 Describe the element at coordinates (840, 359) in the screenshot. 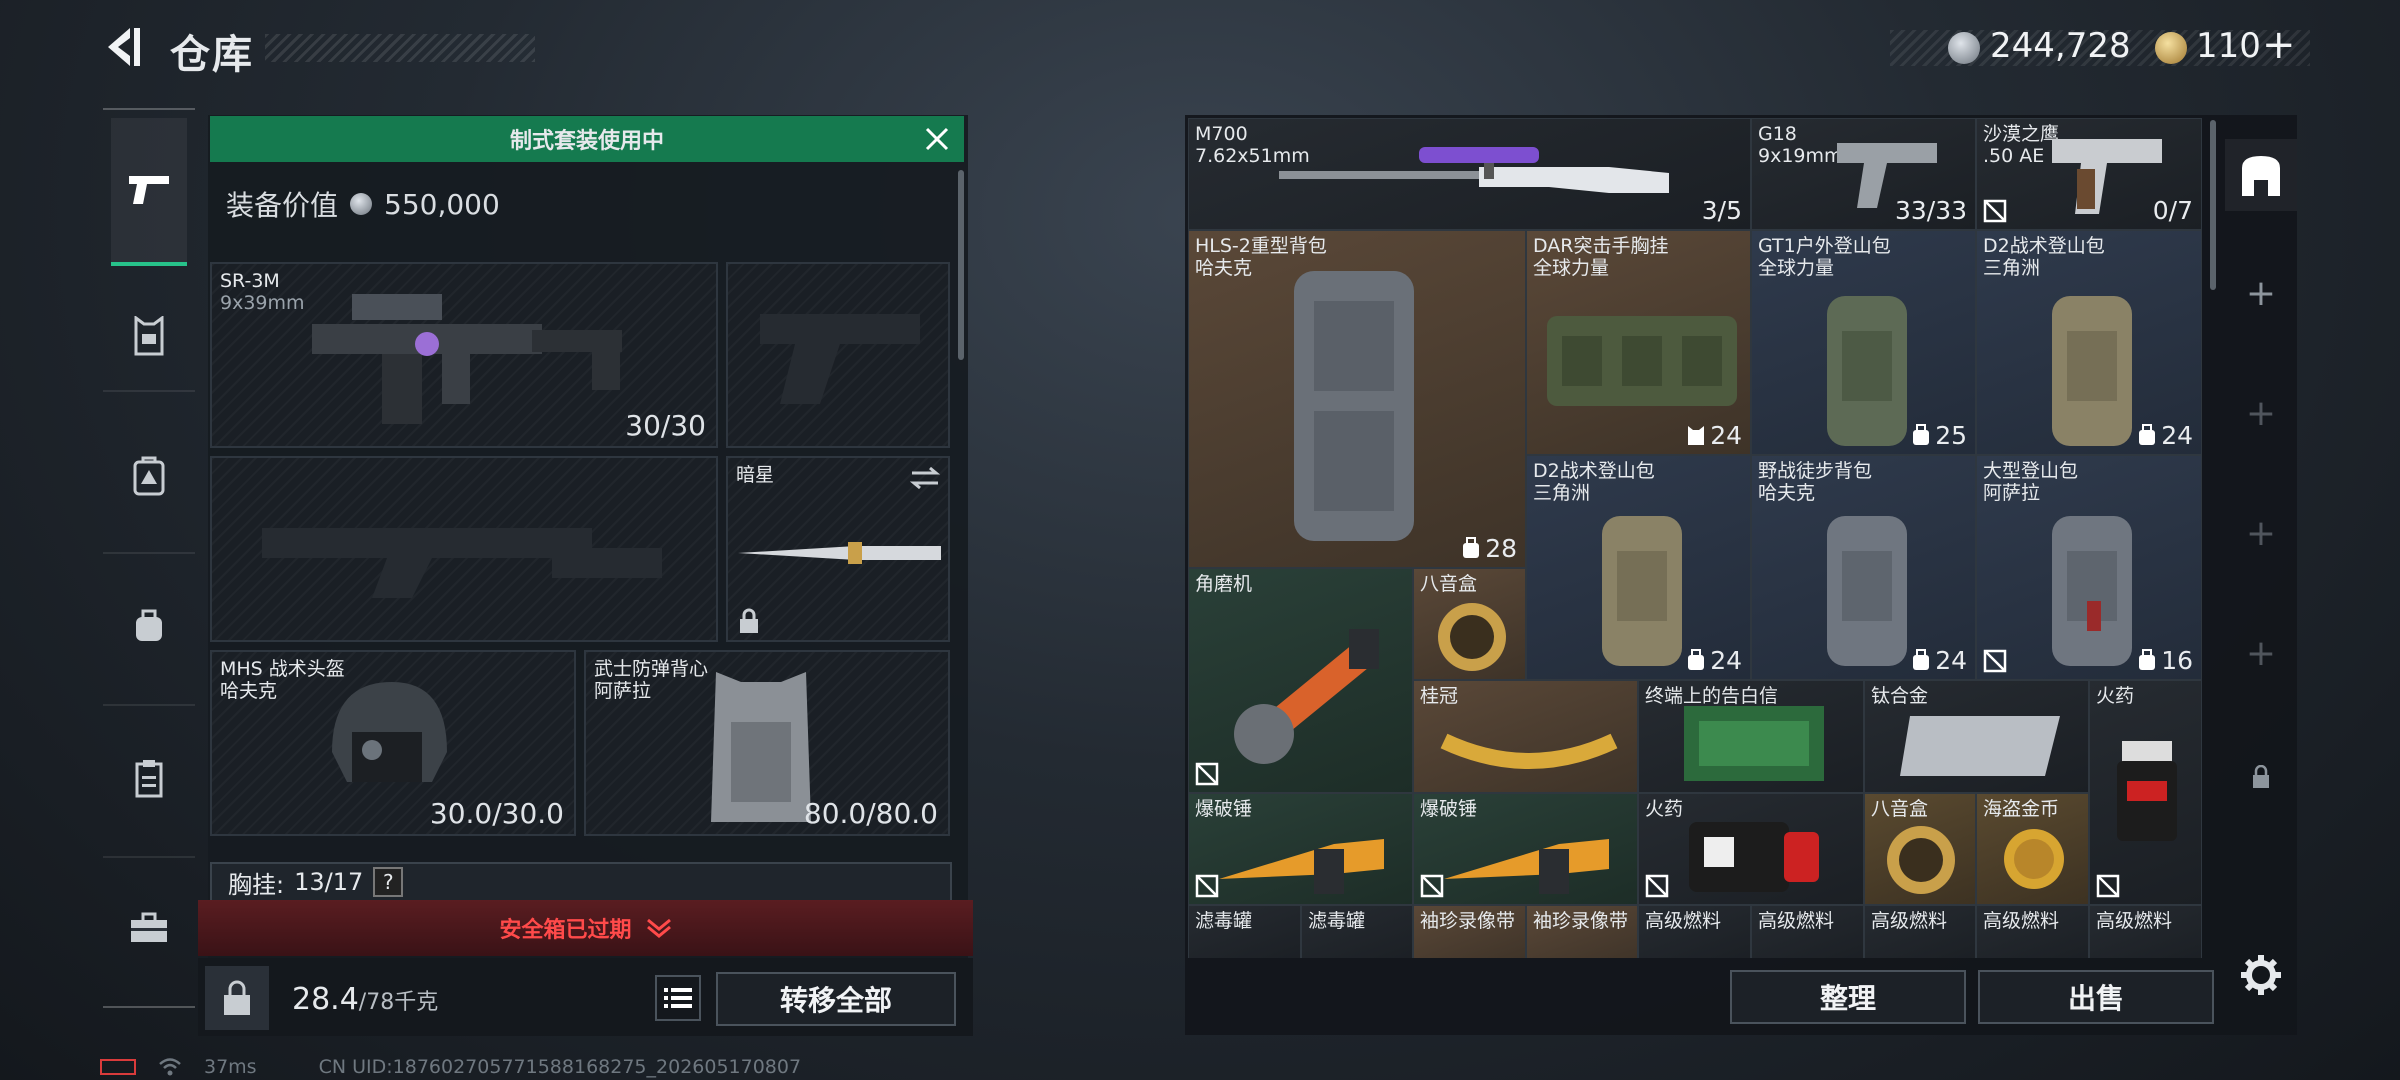

I see `pistol-placeholder-icon` at that location.